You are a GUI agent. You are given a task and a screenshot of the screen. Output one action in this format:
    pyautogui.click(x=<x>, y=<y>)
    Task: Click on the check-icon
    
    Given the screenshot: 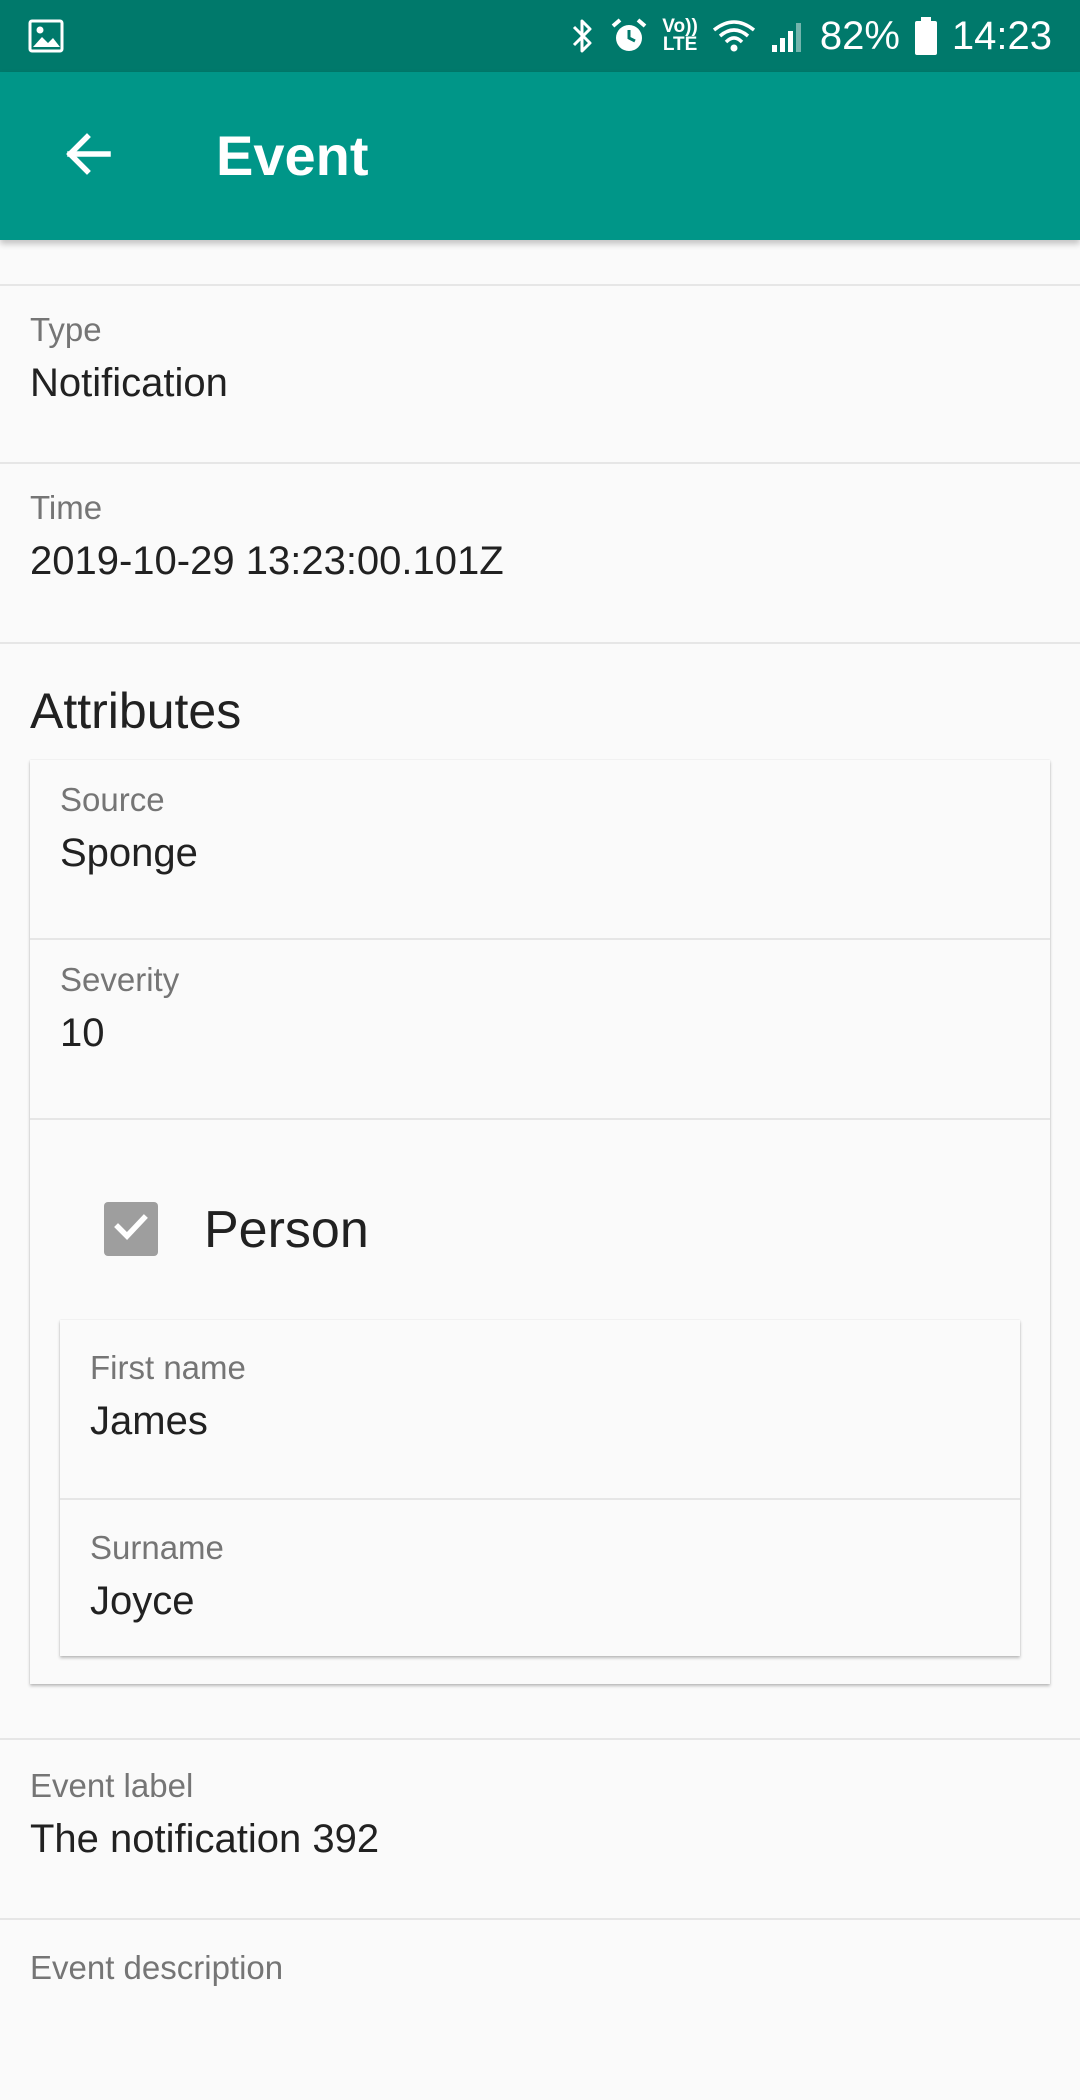 What is the action you would take?
    pyautogui.click(x=131, y=1229)
    